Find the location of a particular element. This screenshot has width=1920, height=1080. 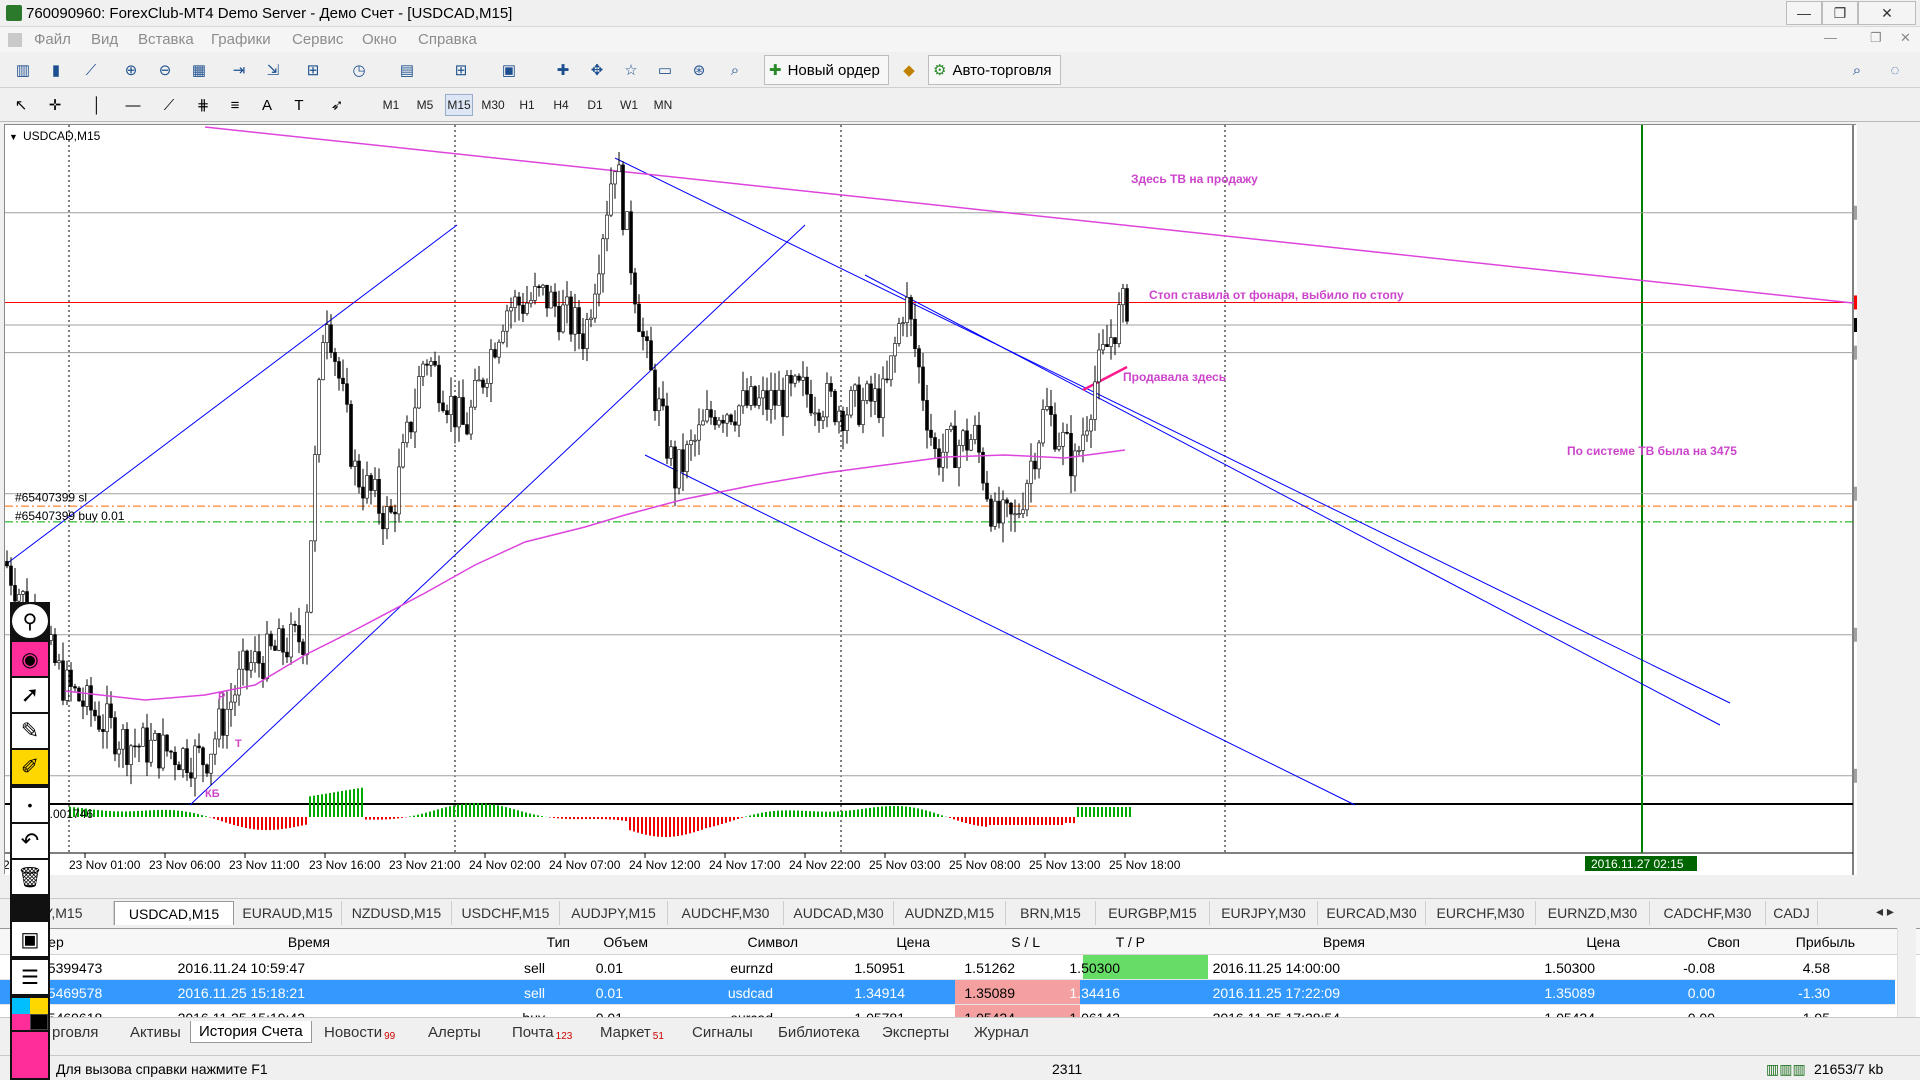

mdi-restore-icon: ❐ is located at coordinates (1876, 38).